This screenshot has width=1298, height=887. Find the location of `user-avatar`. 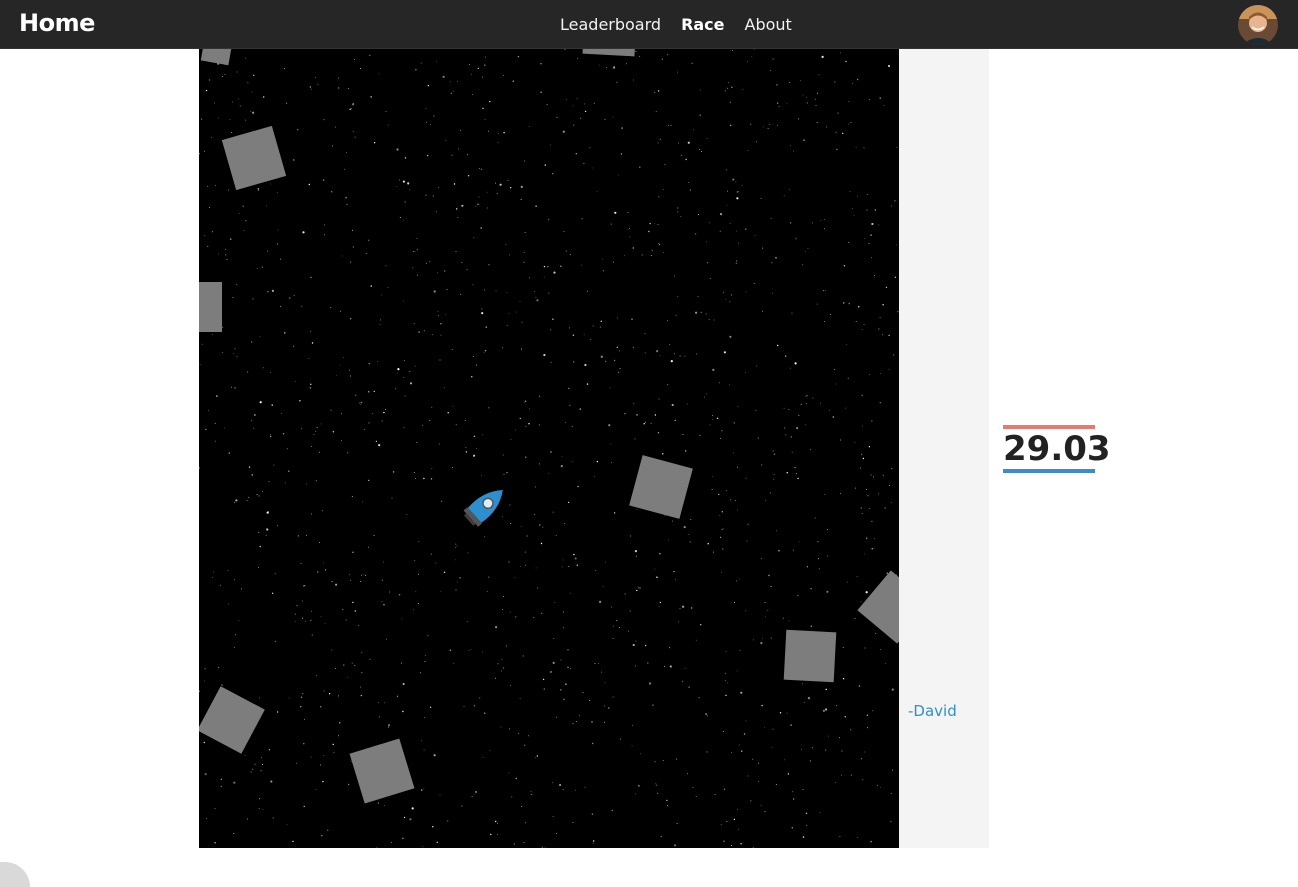

user-avatar is located at coordinates (1258, 25).